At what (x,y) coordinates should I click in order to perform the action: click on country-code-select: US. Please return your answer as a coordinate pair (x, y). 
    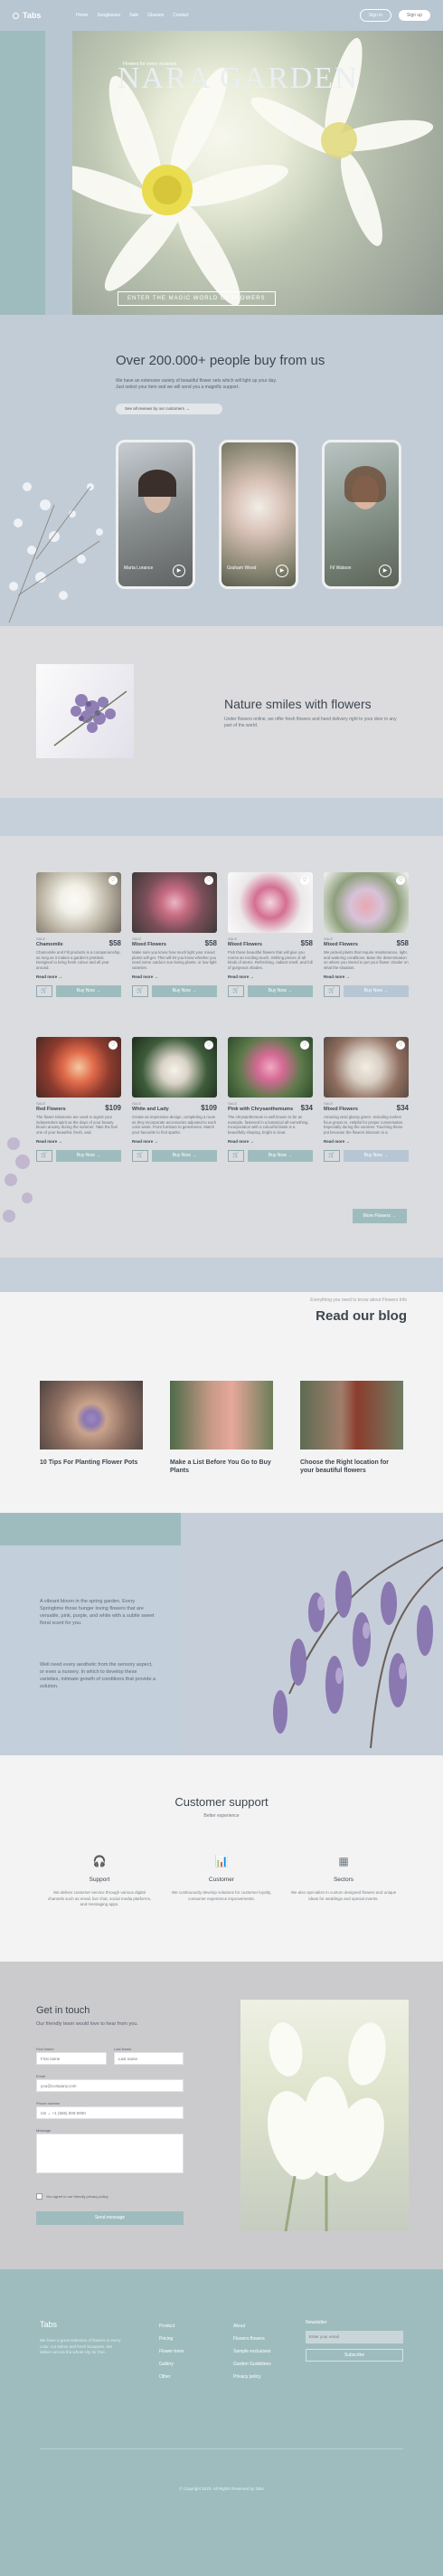
    Looking at the image, I should click on (43, 2113).